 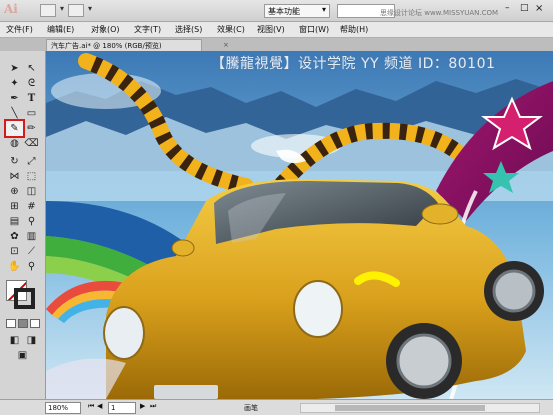 I want to click on eraser-tool: ⌫, so click(x=31, y=143).